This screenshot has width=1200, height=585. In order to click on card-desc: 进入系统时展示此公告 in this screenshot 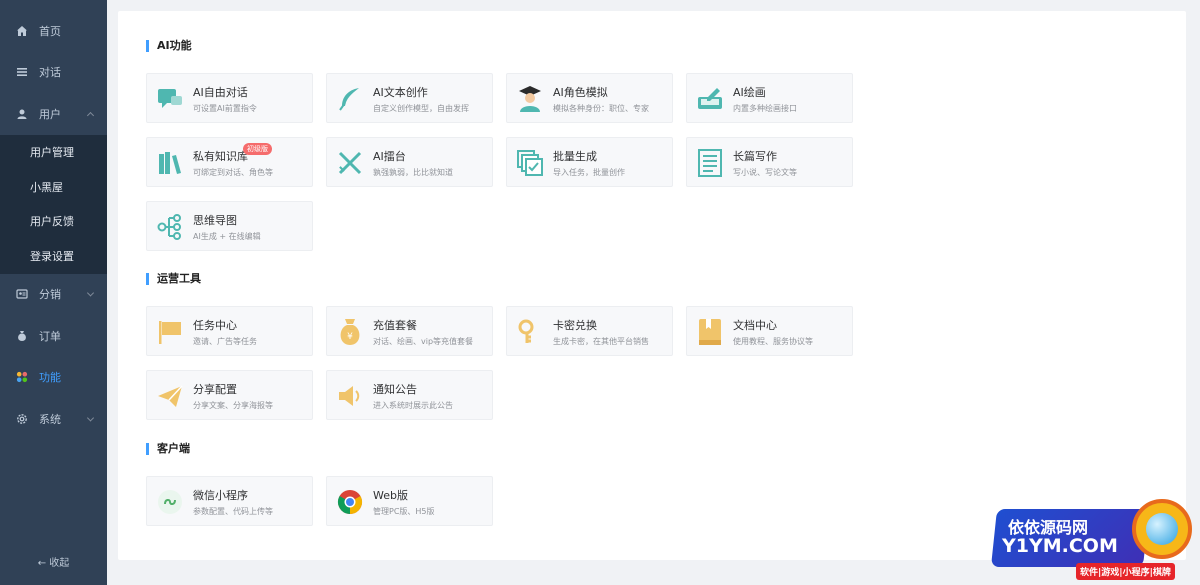, I will do `click(413, 405)`.